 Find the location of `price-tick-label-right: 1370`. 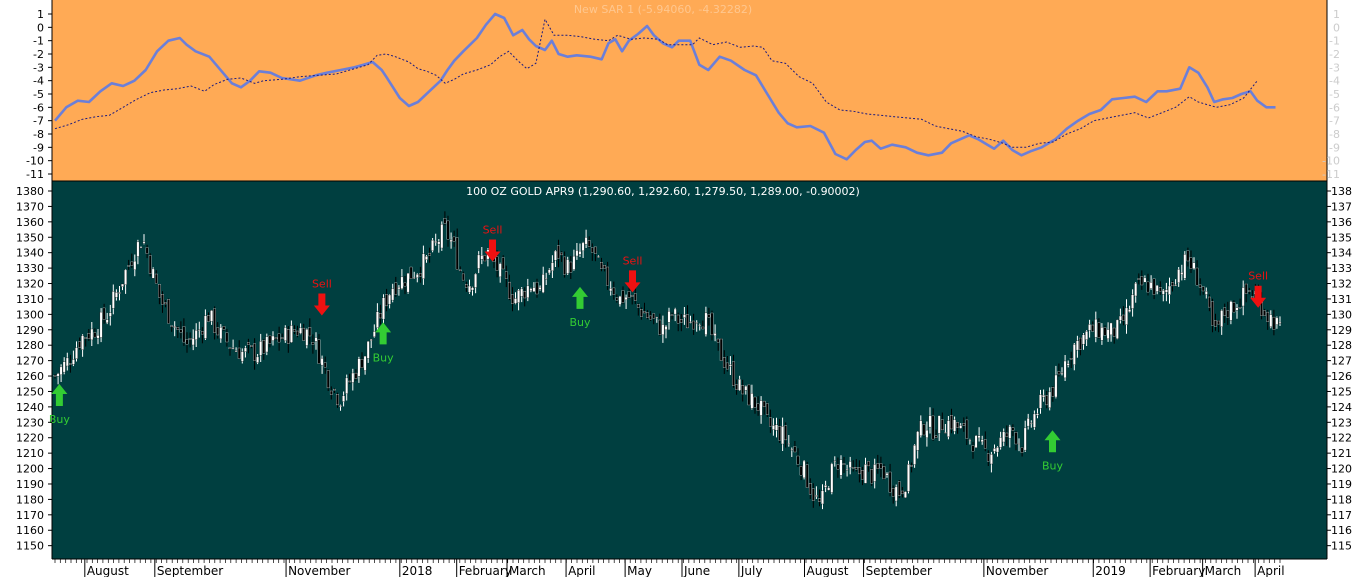

price-tick-label-right: 1370 is located at coordinates (1341, 206).